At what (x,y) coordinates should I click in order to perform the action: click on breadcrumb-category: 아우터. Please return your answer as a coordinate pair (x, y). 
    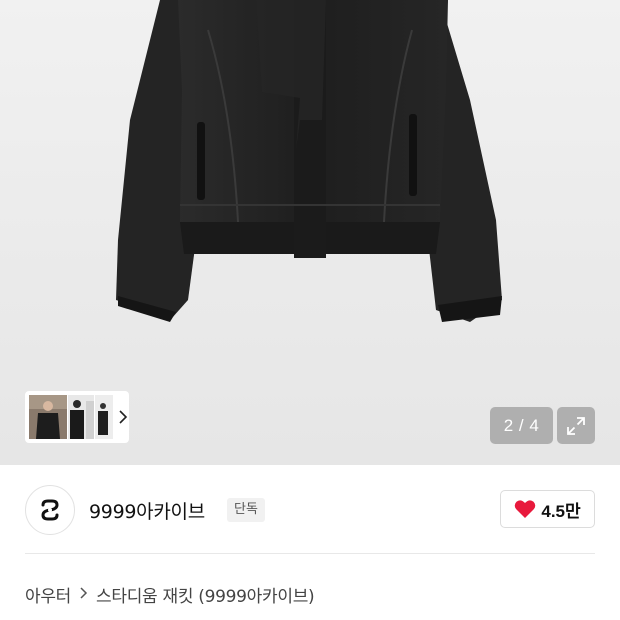
    Looking at the image, I should click on (48, 594).